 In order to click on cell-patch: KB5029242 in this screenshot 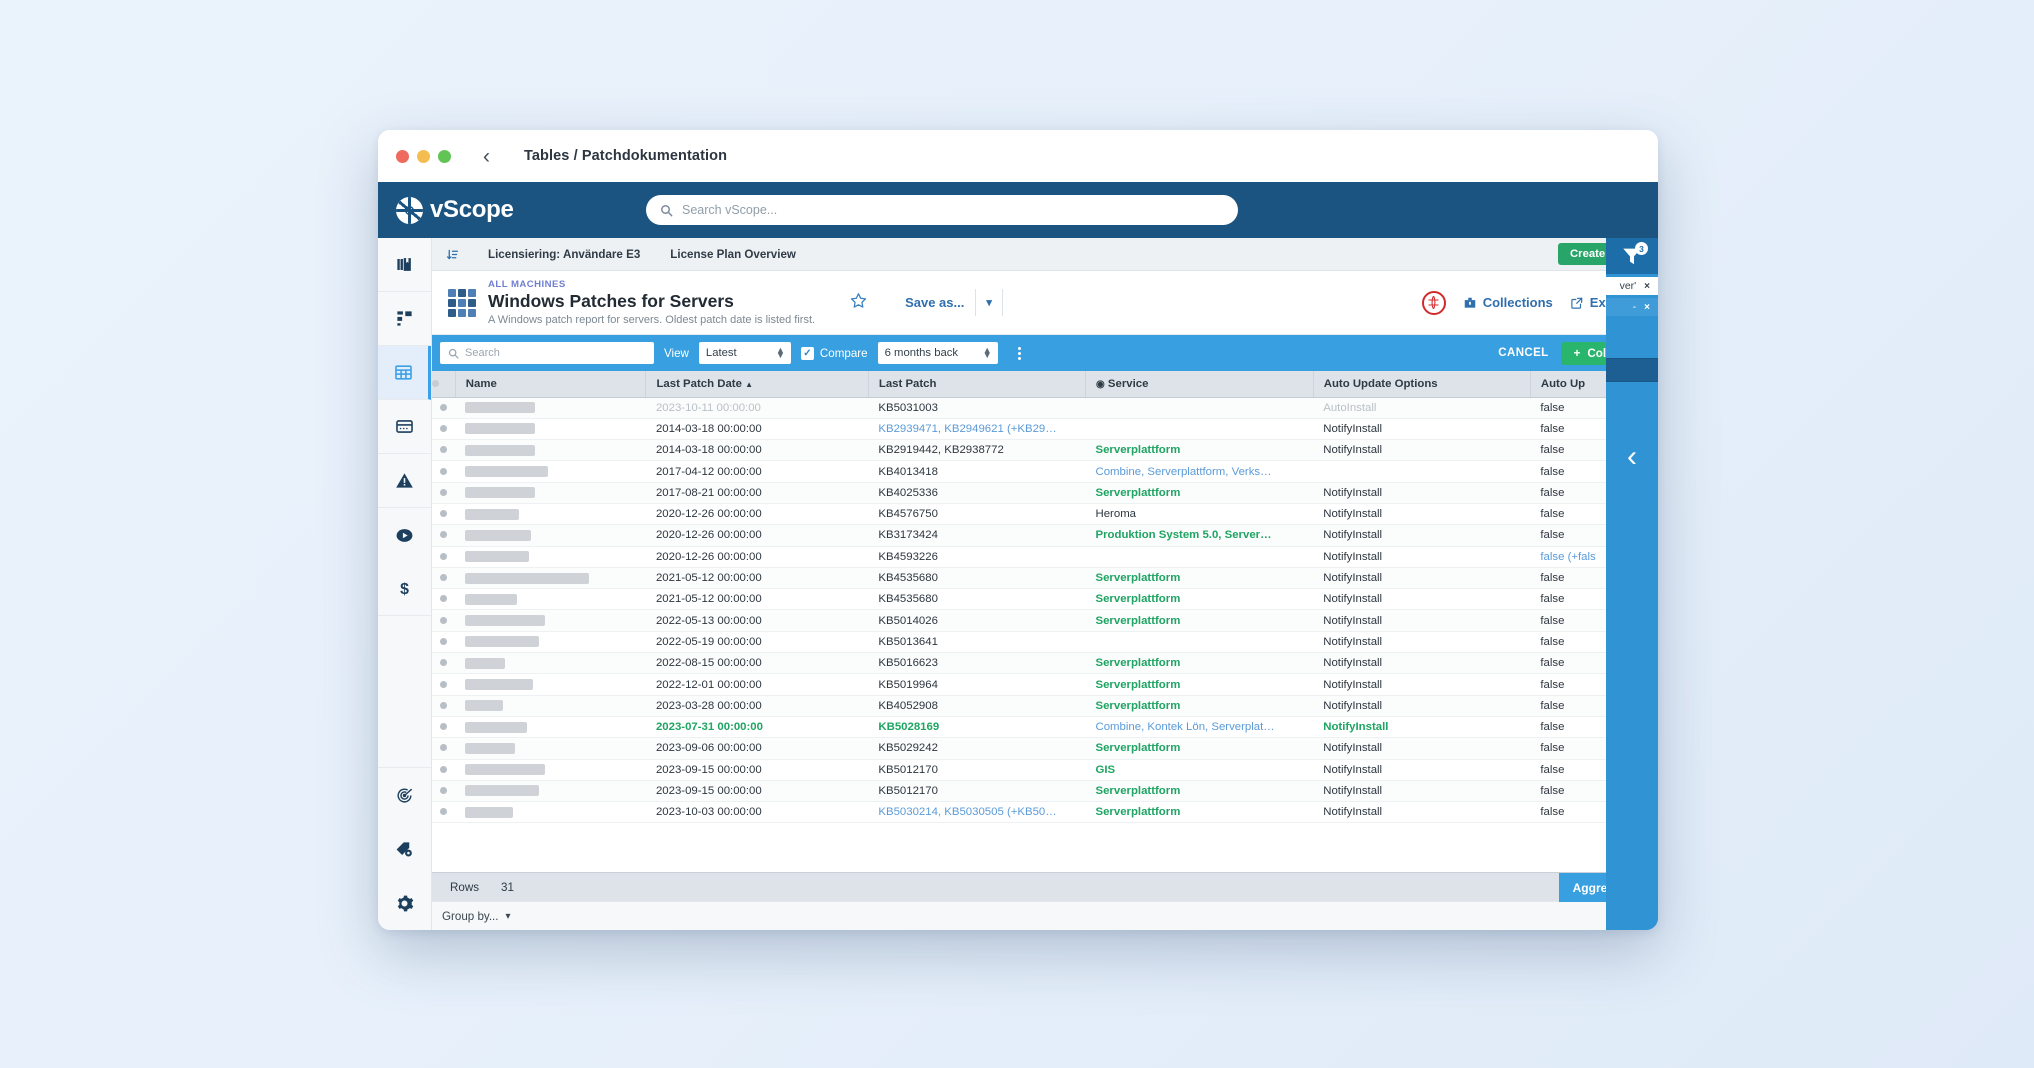, I will do `click(977, 748)`.